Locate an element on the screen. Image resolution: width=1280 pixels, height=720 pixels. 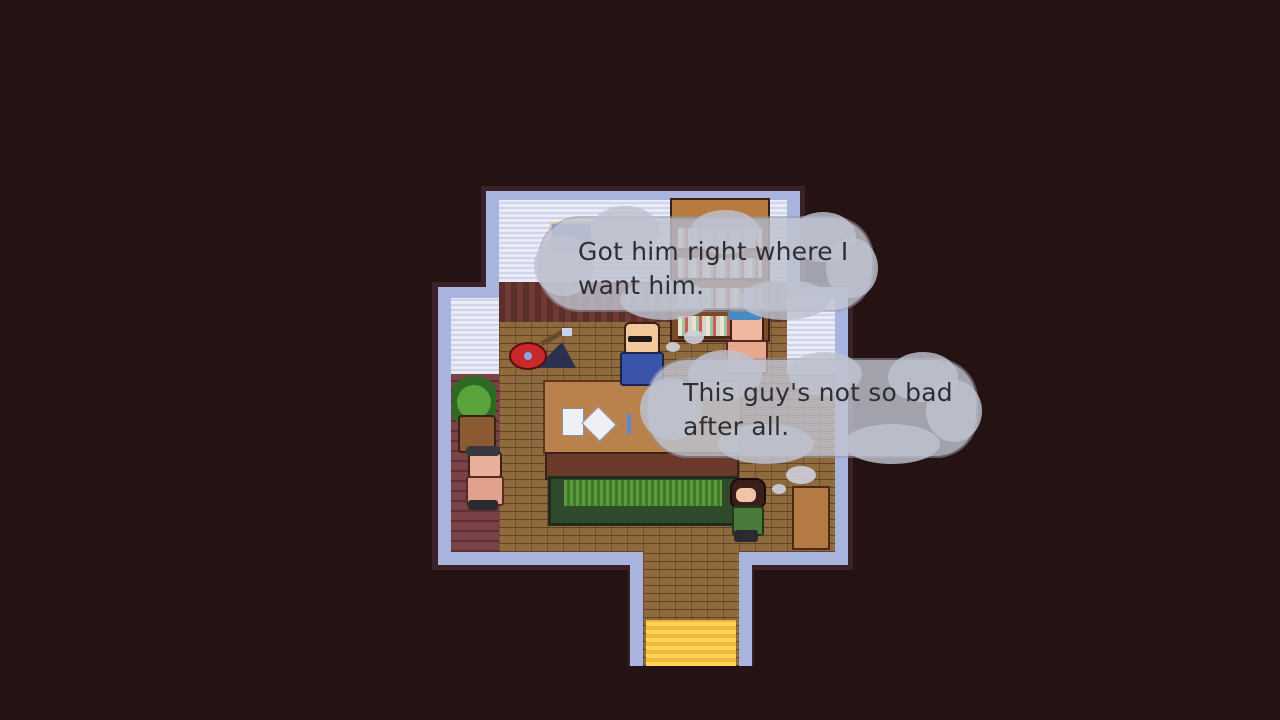
speech-bubble-text: Got him right where I want him. is located at coordinates (713, 269).